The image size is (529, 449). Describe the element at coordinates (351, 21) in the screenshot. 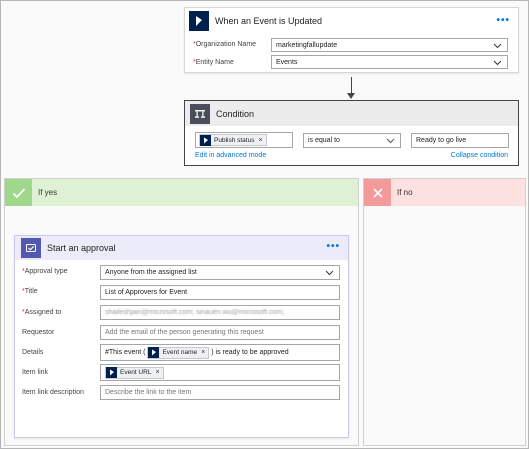

I see `trigger-header: When an Event is Updated` at that location.